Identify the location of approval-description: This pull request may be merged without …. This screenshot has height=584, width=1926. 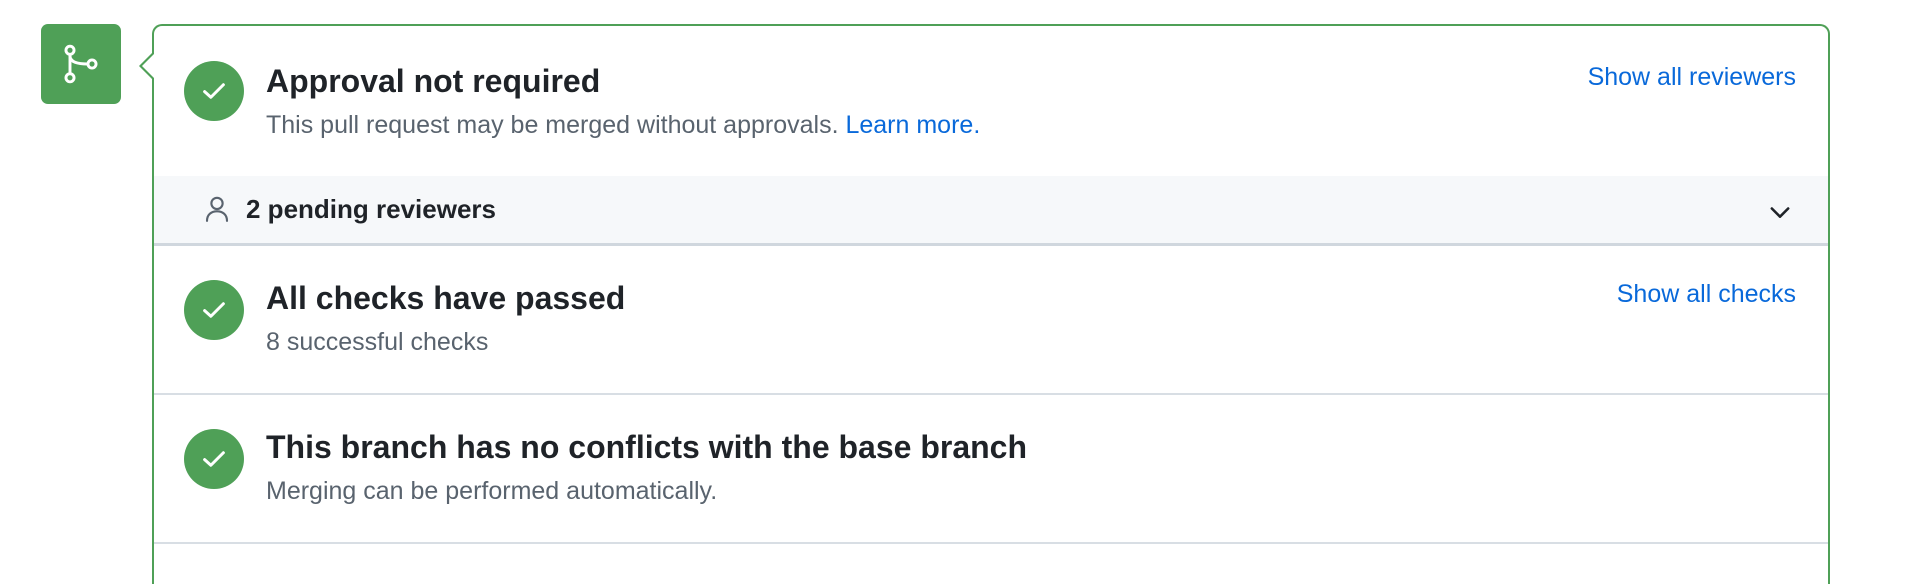
(623, 125).